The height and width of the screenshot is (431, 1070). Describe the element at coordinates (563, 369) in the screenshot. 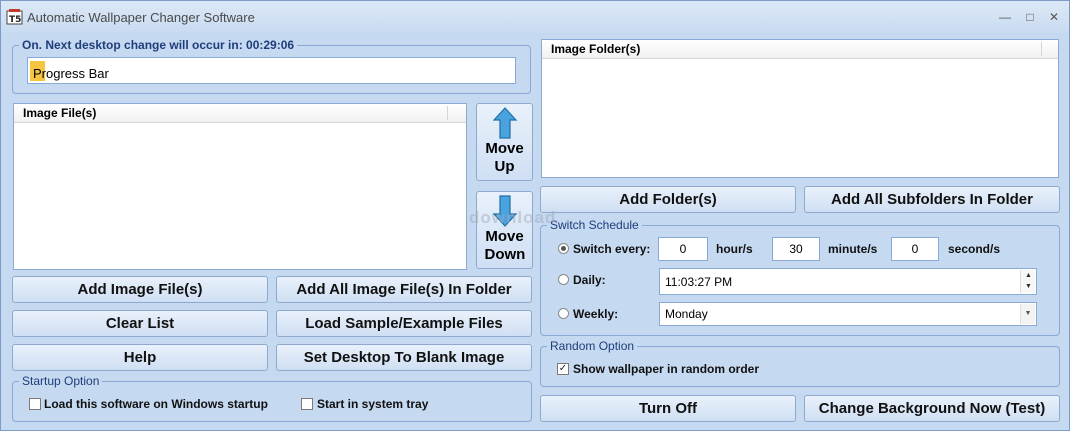

I see `random-order-checkbox: ✓` at that location.